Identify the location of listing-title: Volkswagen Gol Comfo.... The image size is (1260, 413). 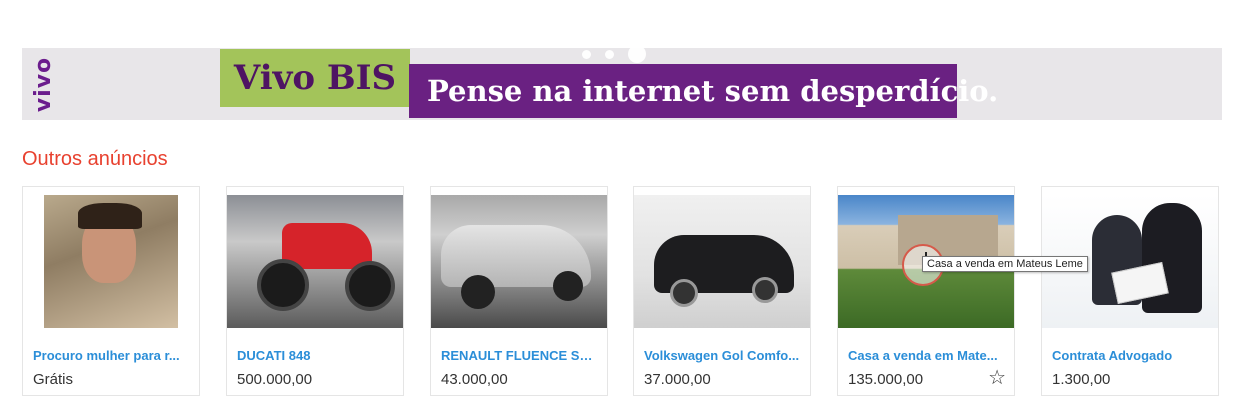
(723, 355).